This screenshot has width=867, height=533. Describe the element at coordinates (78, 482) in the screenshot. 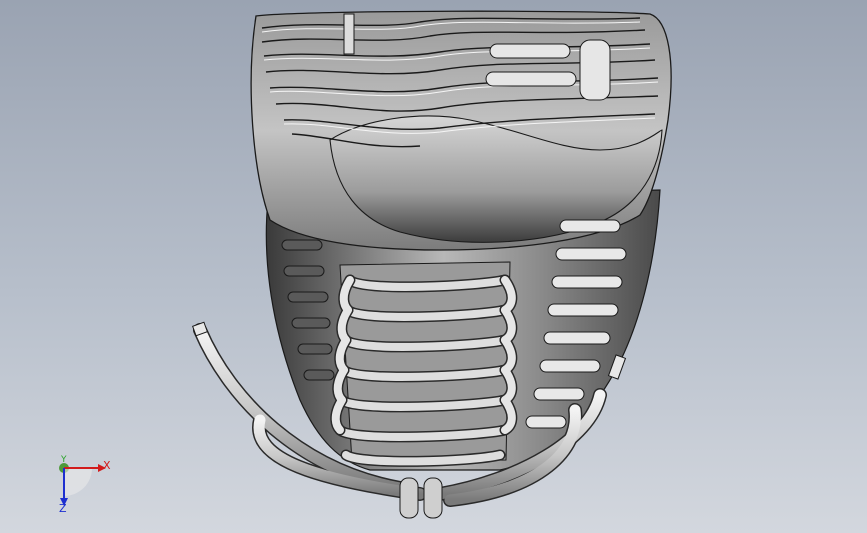

I see `triad-arc` at that location.